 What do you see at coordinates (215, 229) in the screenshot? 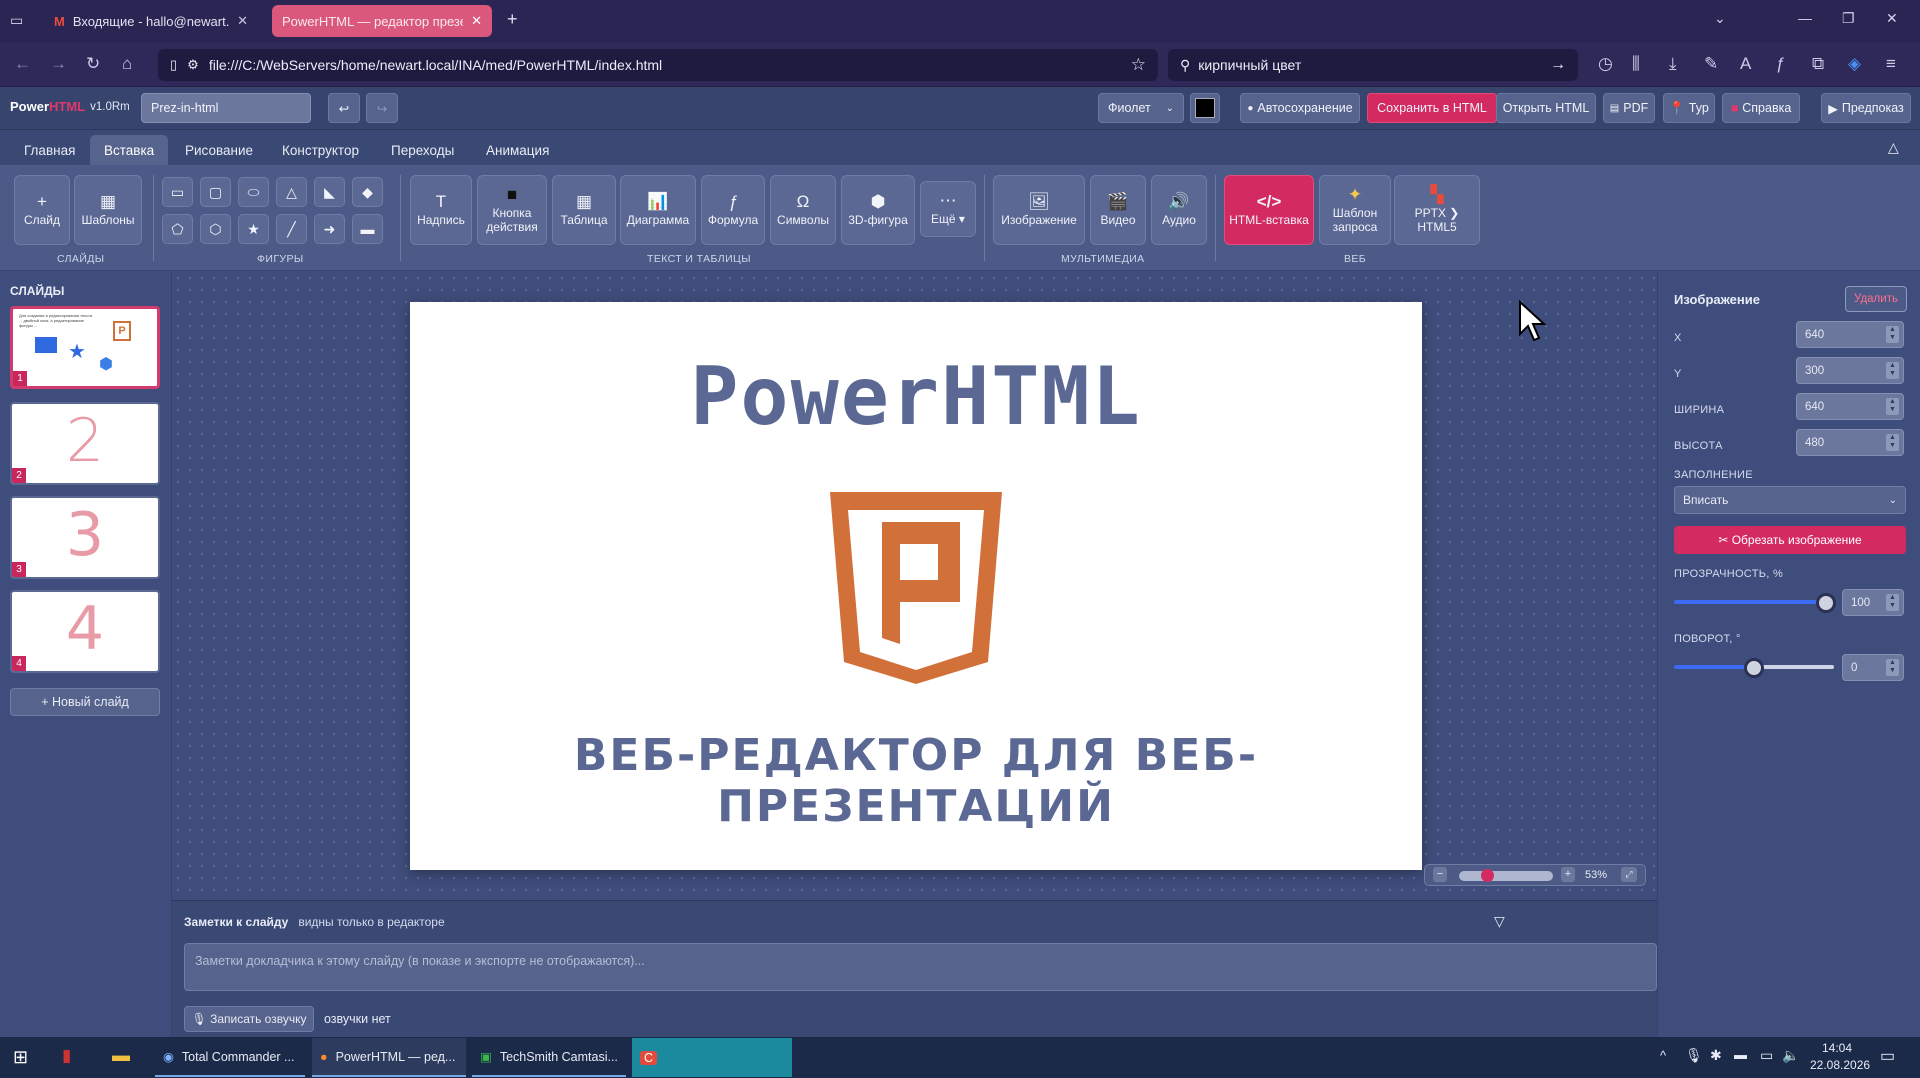
I see `hexagon-shape-button: ⬡` at bounding box center [215, 229].